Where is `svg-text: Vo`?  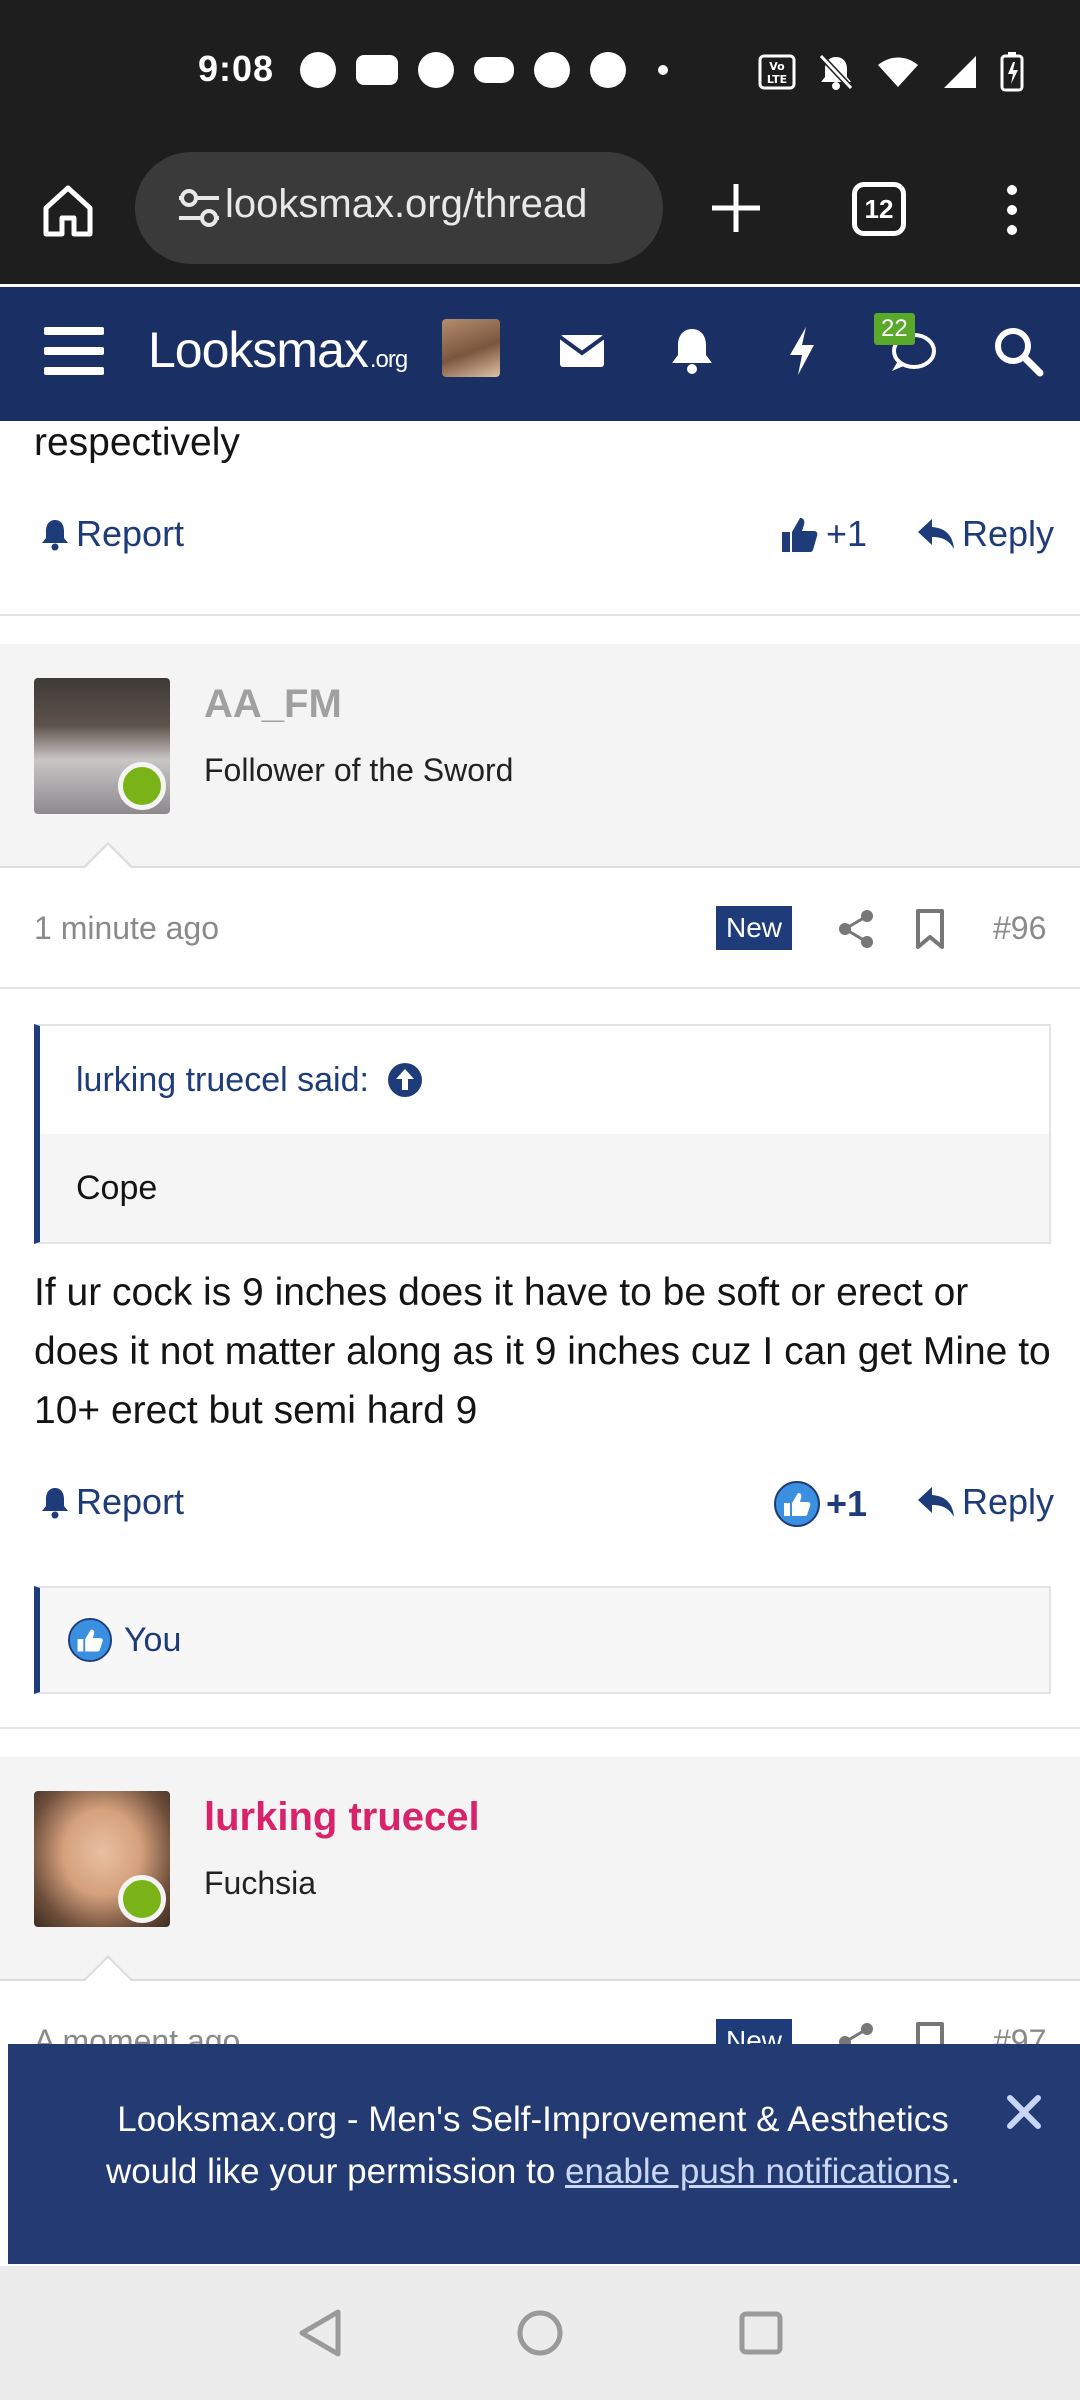
svg-text: Vo is located at coordinates (777, 66).